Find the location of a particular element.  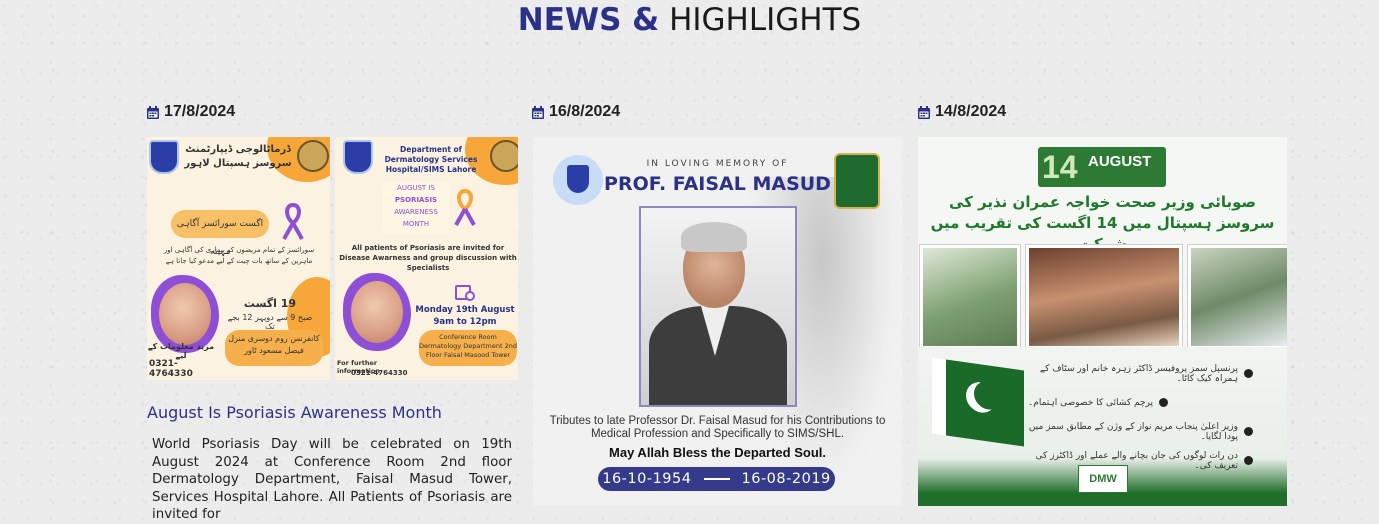

list-item: پرچم کشائی کا خصوصی اہتمام۔ is located at coordinates (1140, 402).